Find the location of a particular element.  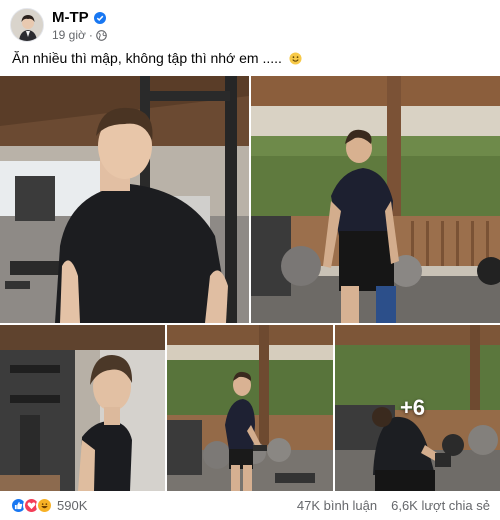

more-photos-count: +6 is located at coordinates (412, 408).